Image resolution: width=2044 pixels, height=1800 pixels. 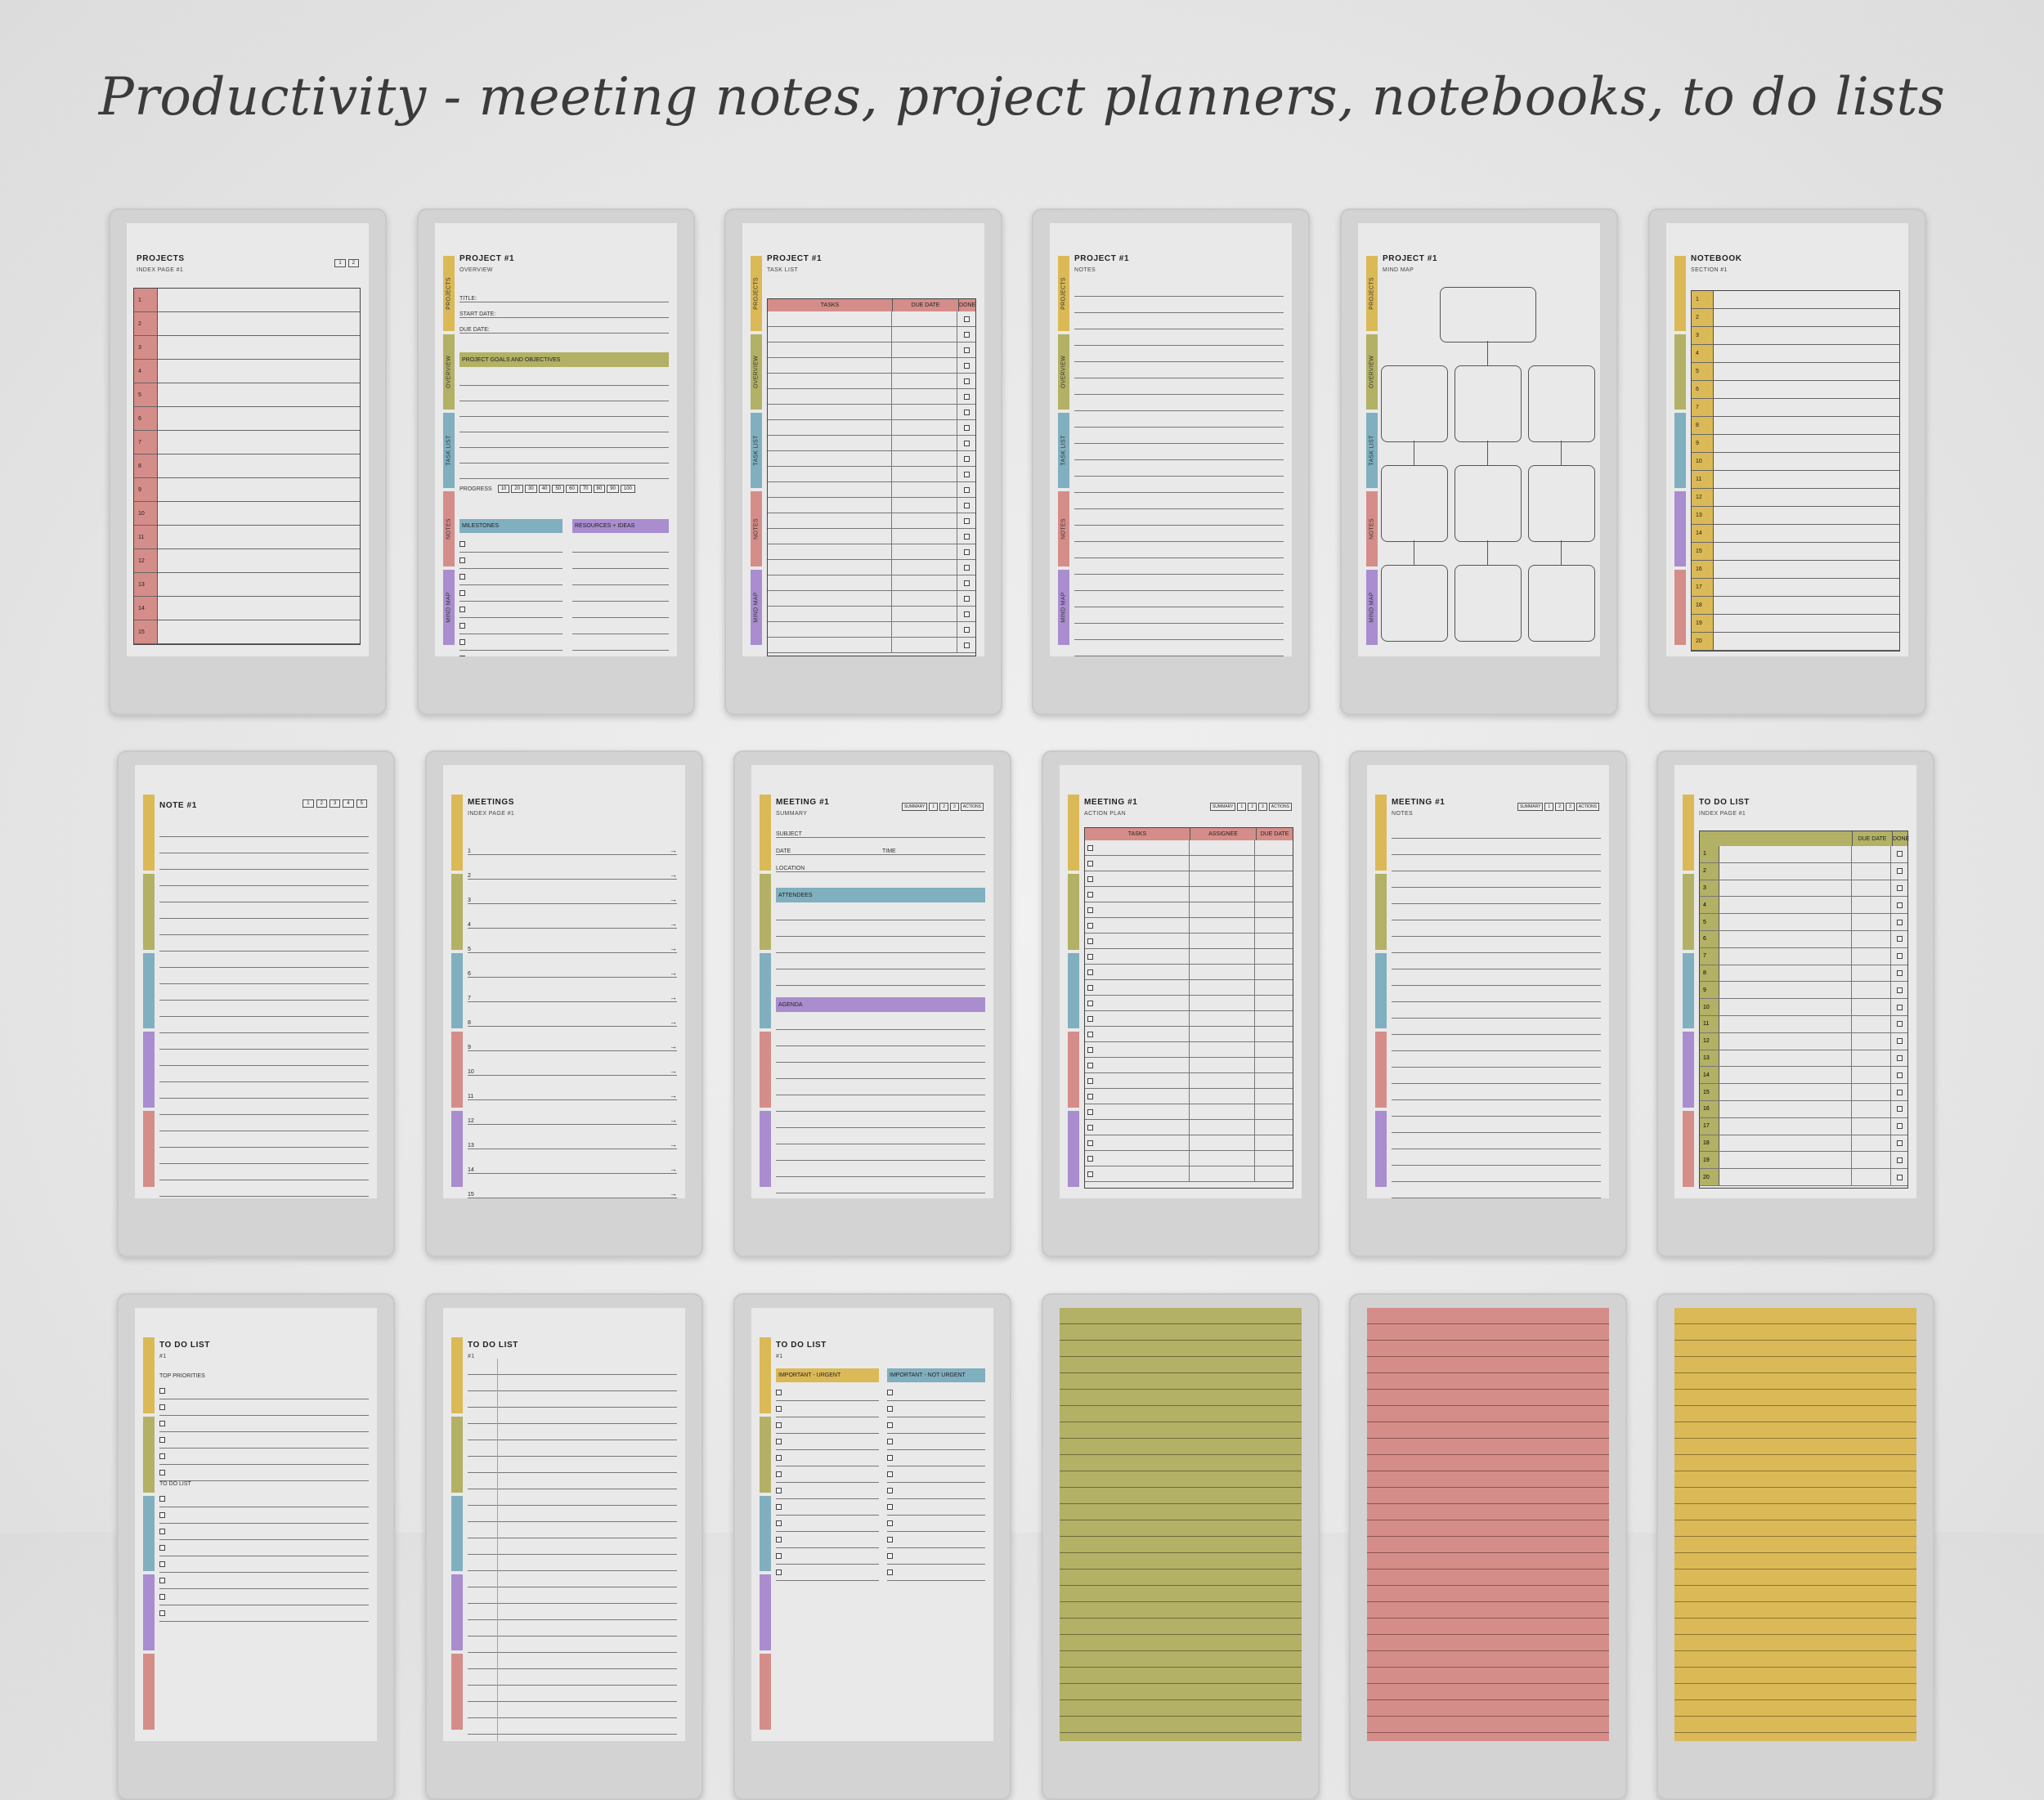 I want to click on tablet-note: NOTE #1 1 2 3 4 5, so click(x=256, y=1003).